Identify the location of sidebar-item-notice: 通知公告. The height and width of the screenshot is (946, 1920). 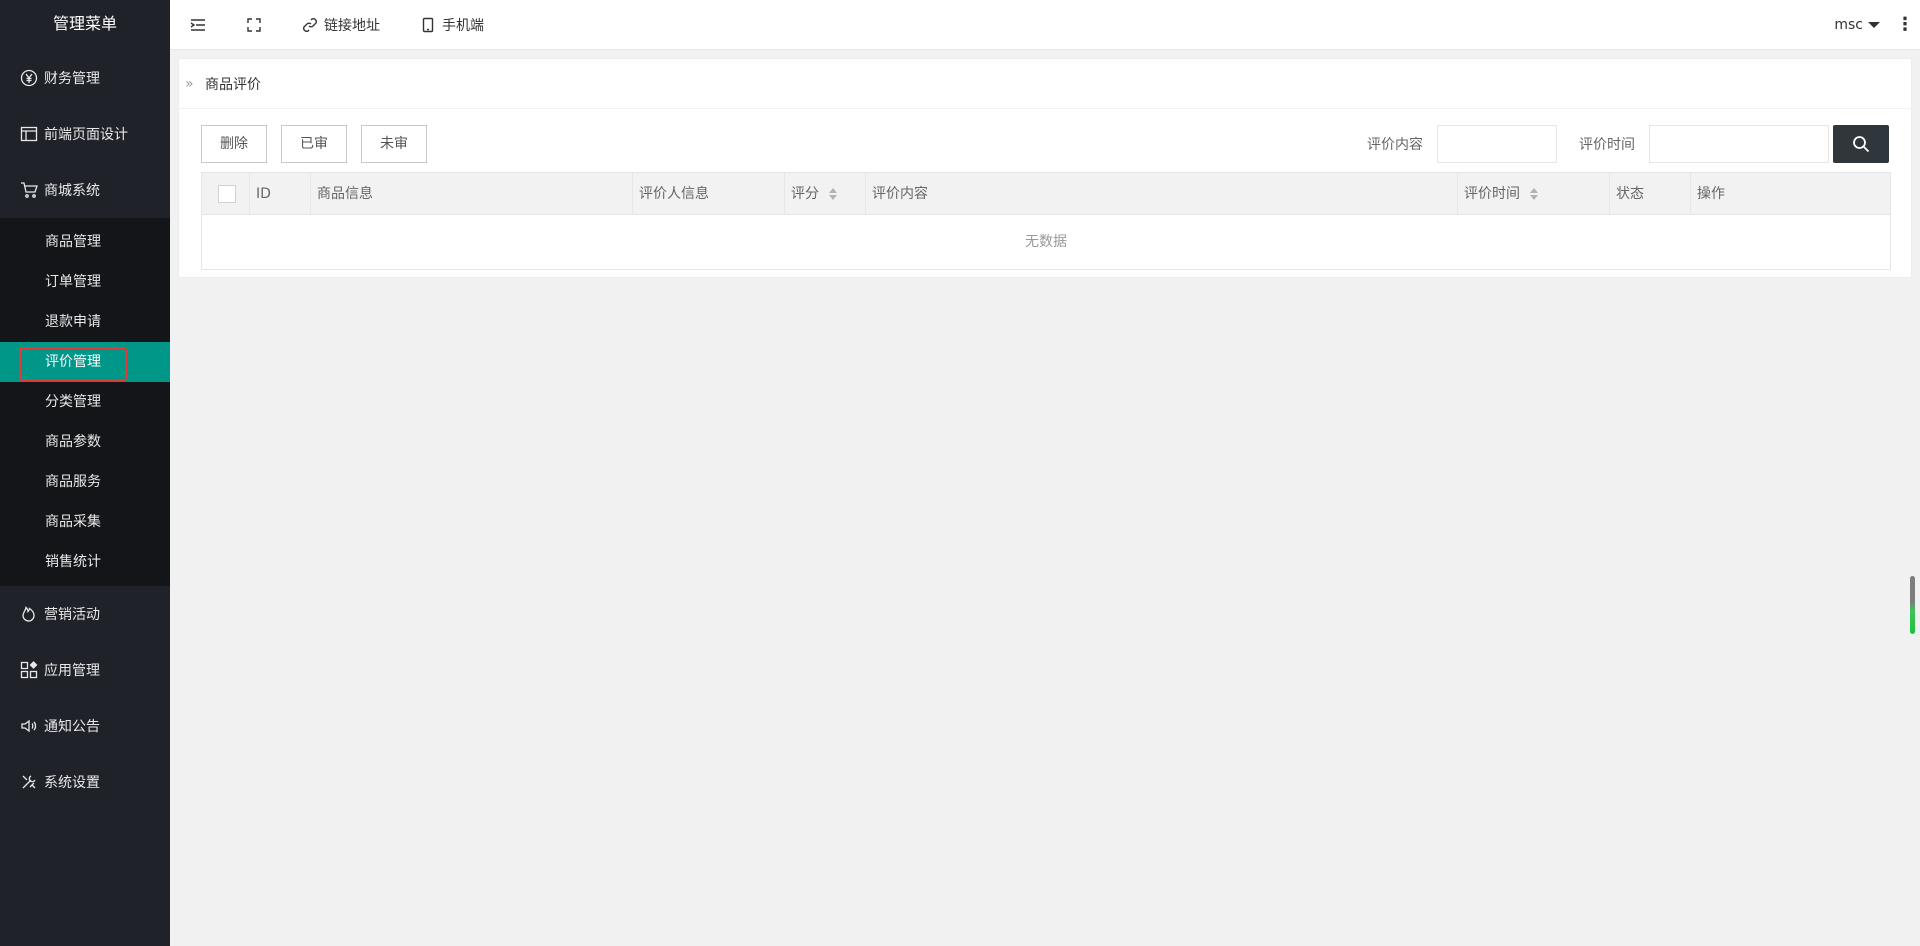
(85, 726).